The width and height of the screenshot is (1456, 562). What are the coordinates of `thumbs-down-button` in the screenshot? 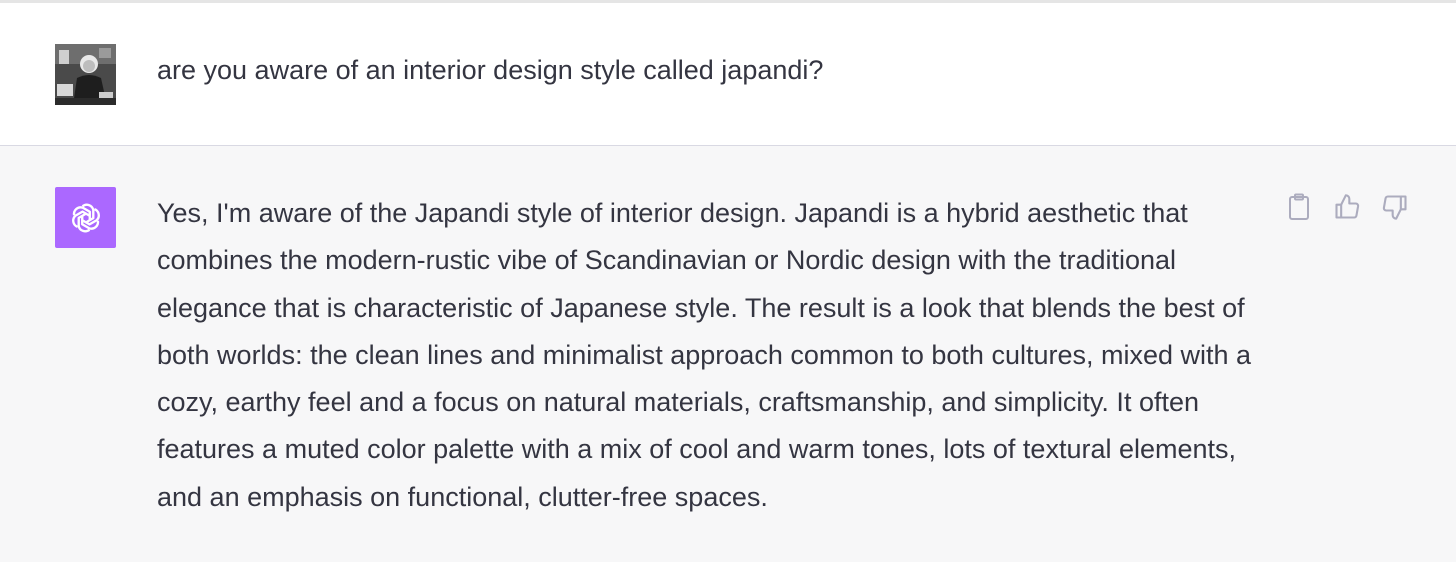 It's located at (1394, 207).